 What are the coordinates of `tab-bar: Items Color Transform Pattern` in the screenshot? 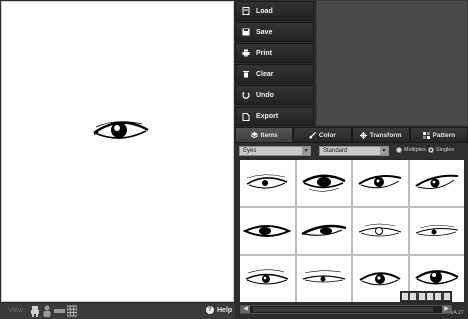 It's located at (351, 135).